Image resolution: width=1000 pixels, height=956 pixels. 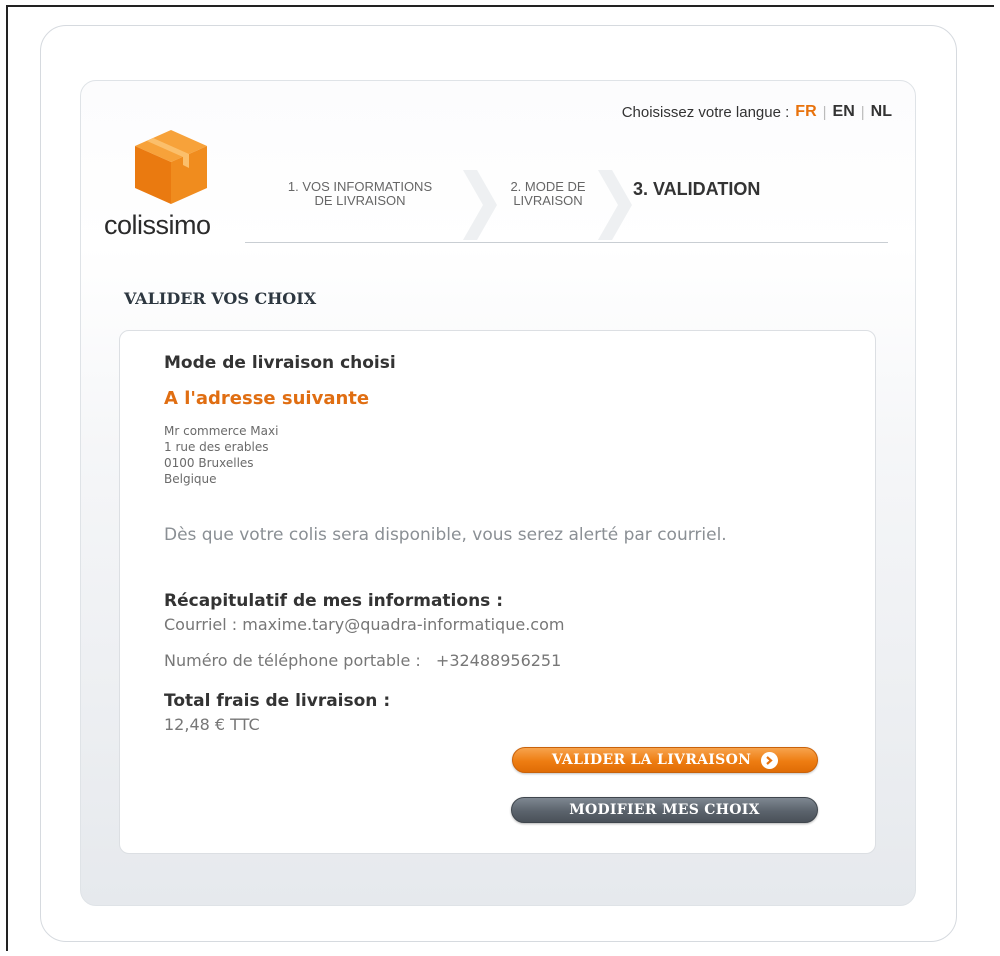 I want to click on phone-label: Numéro de téléphone portable :, so click(x=292, y=660).